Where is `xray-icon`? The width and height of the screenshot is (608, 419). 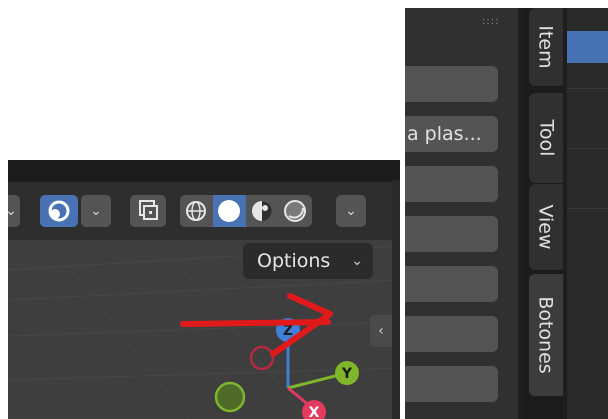 xray-icon is located at coordinates (148, 210).